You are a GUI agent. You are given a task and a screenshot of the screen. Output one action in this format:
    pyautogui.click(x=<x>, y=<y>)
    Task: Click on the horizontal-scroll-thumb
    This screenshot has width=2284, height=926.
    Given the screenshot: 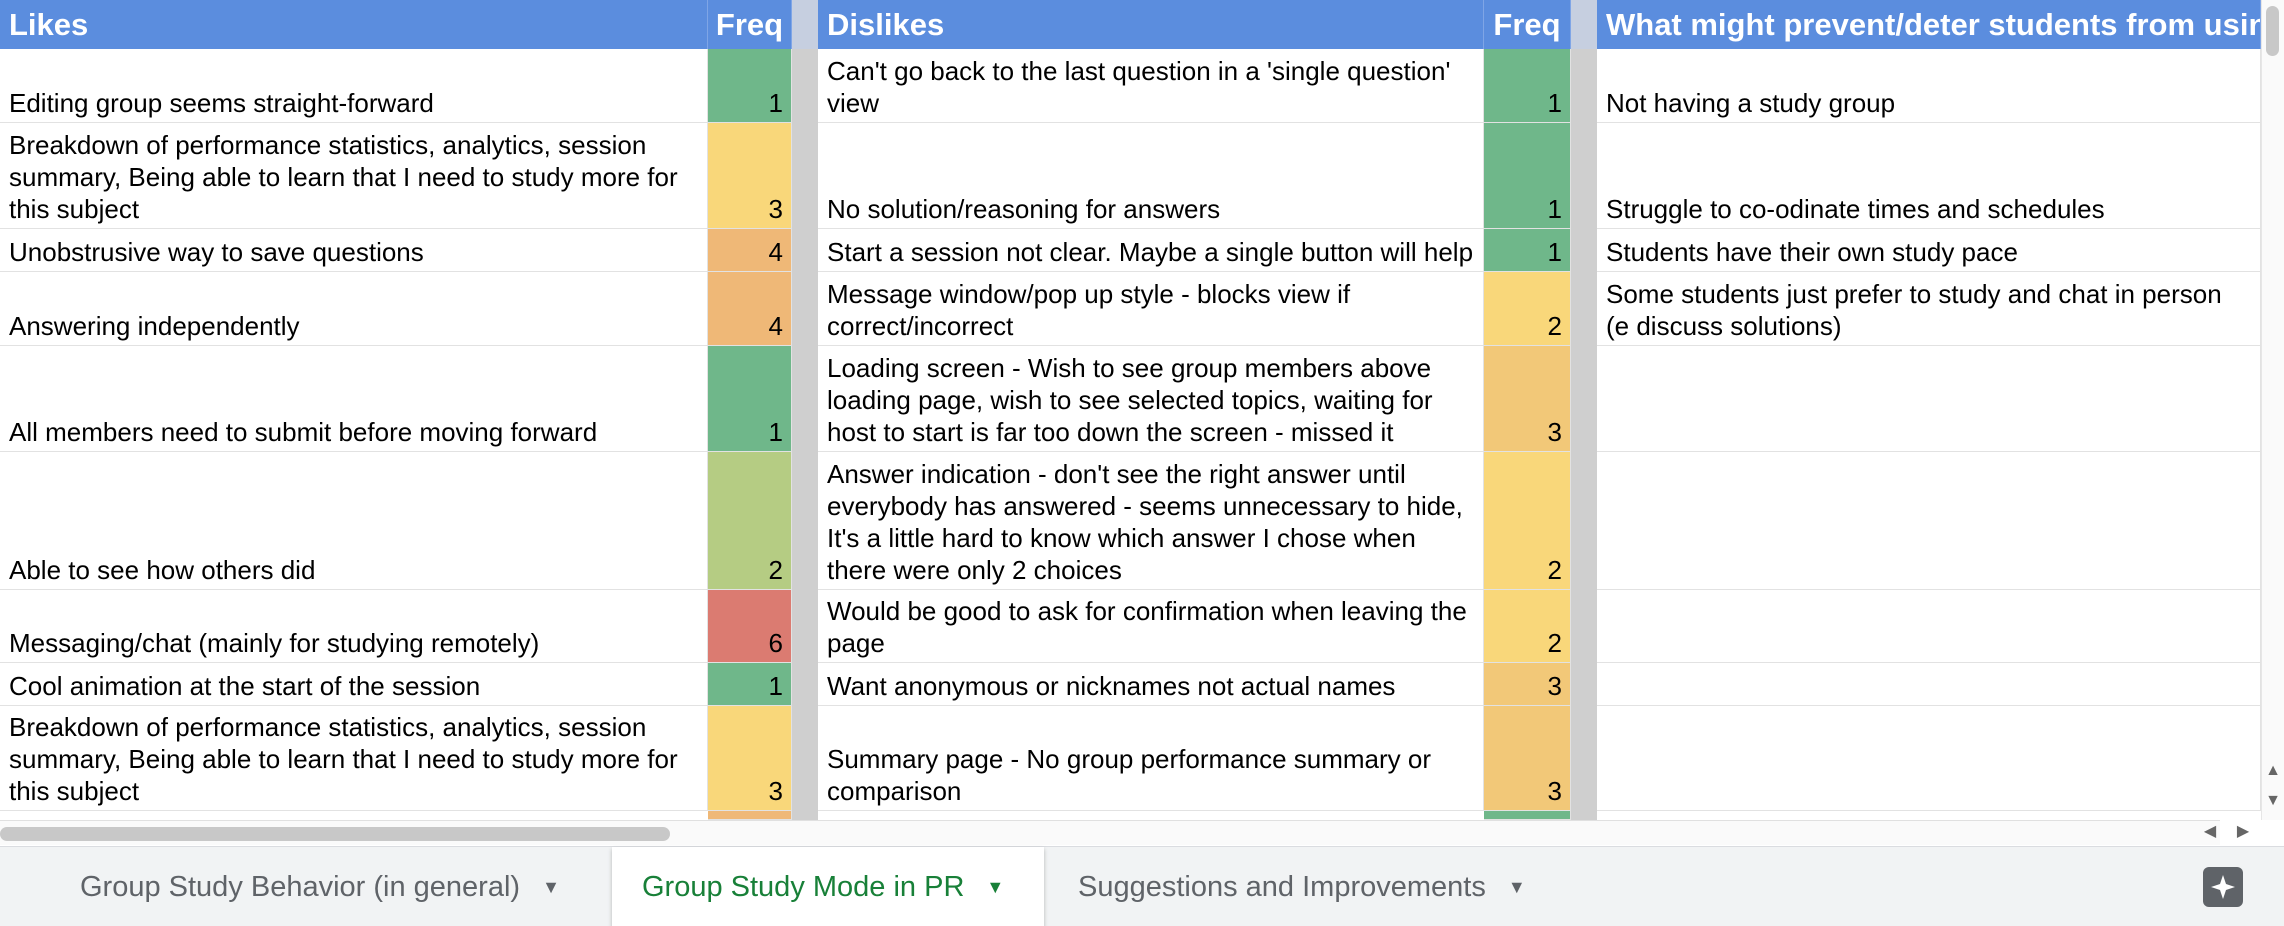 What is the action you would take?
    pyautogui.click(x=335, y=834)
    